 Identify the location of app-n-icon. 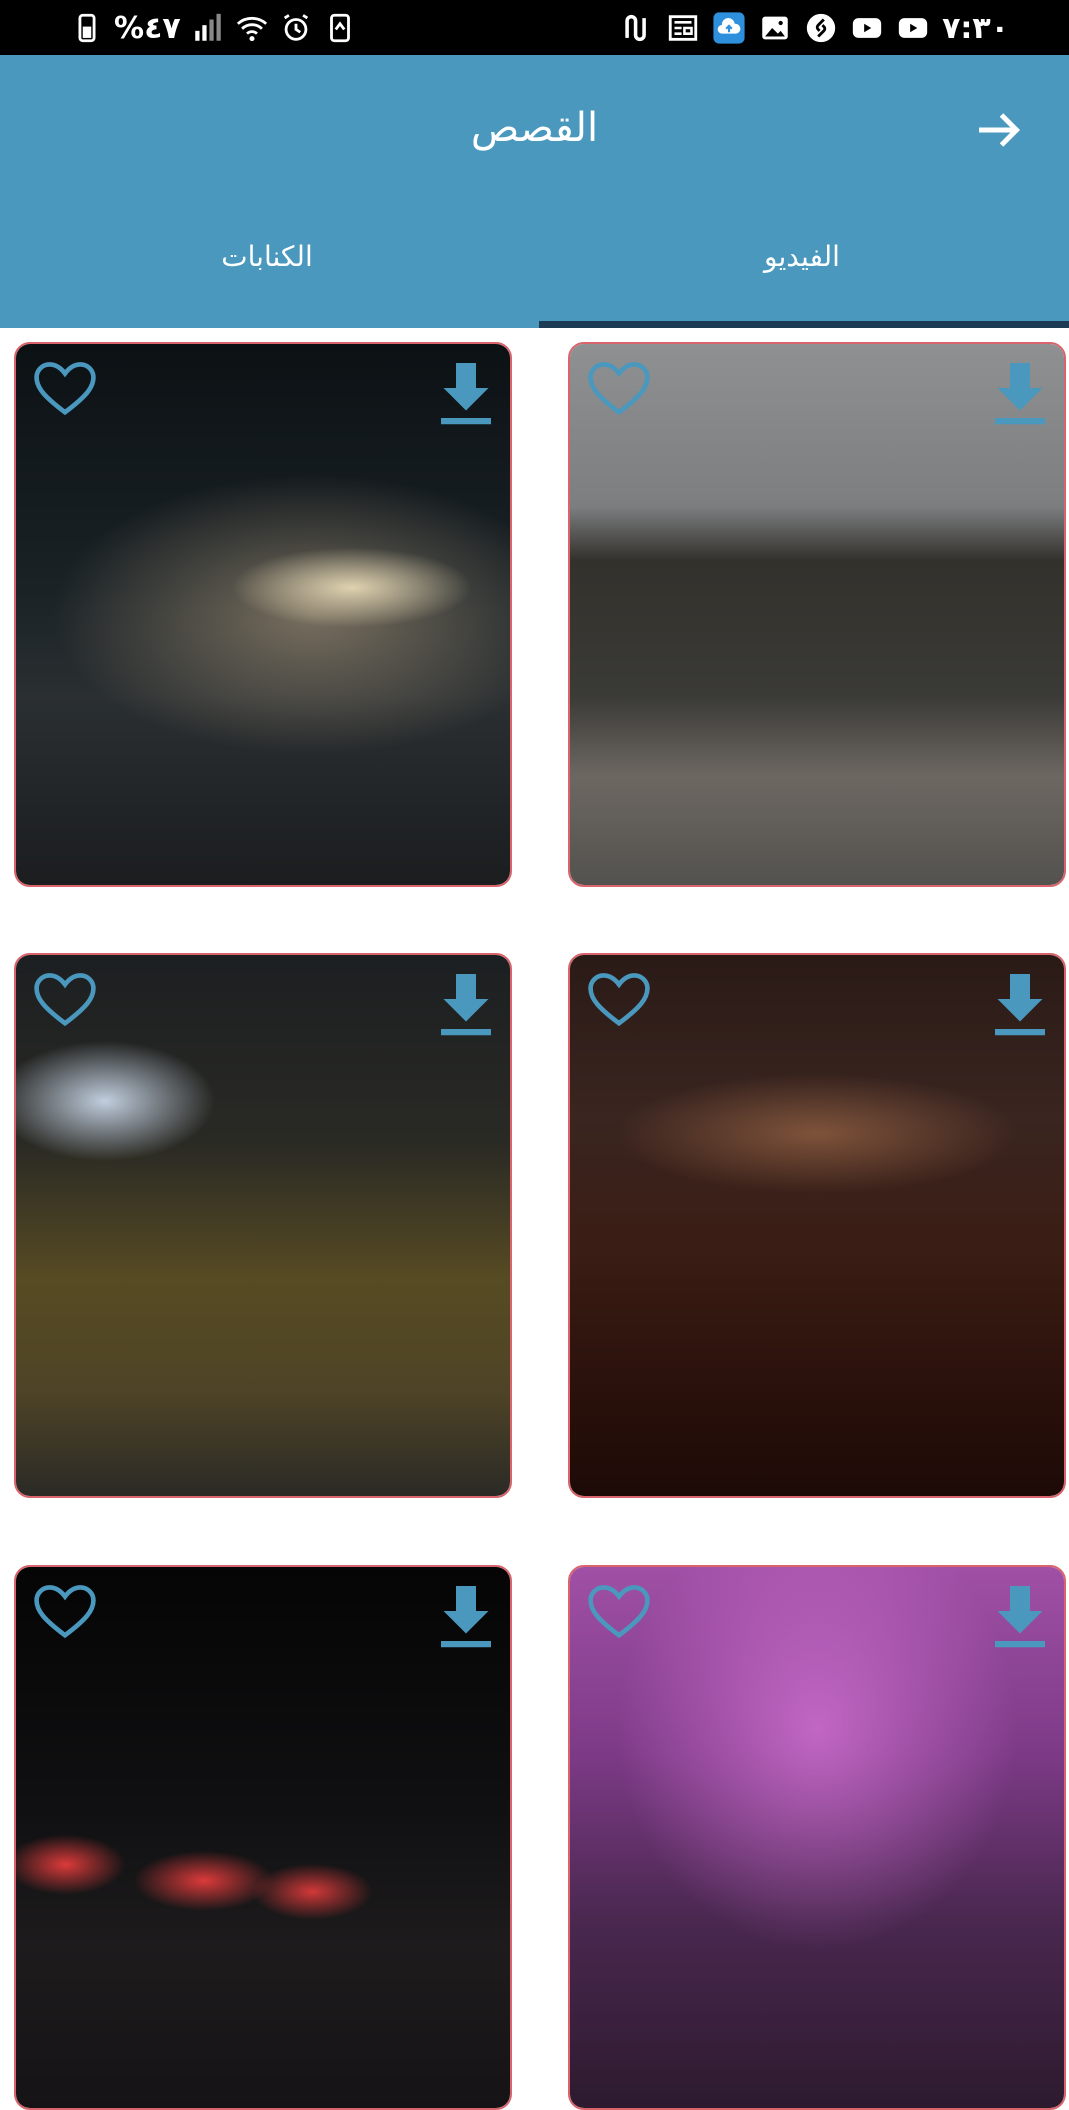
(637, 28).